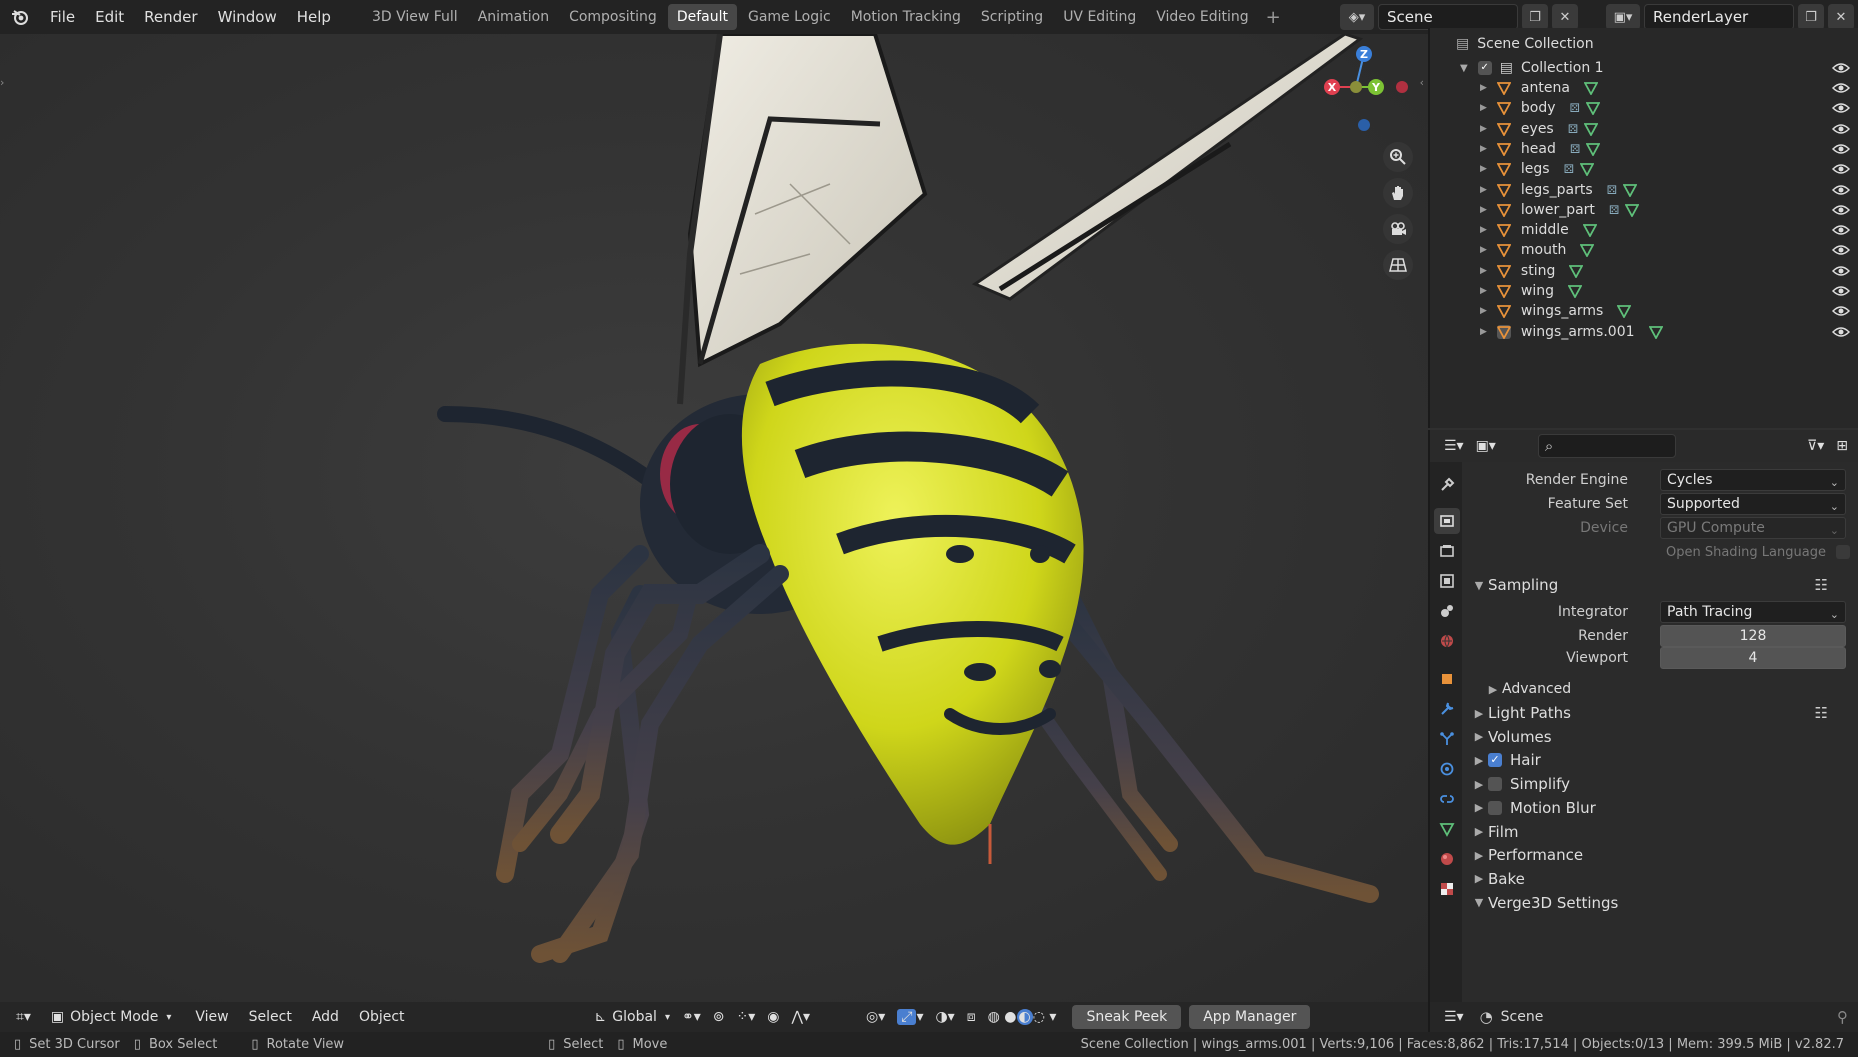  What do you see at coordinates (800, 1017) in the screenshot?
I see `falloff-icon: ⋀▾` at bounding box center [800, 1017].